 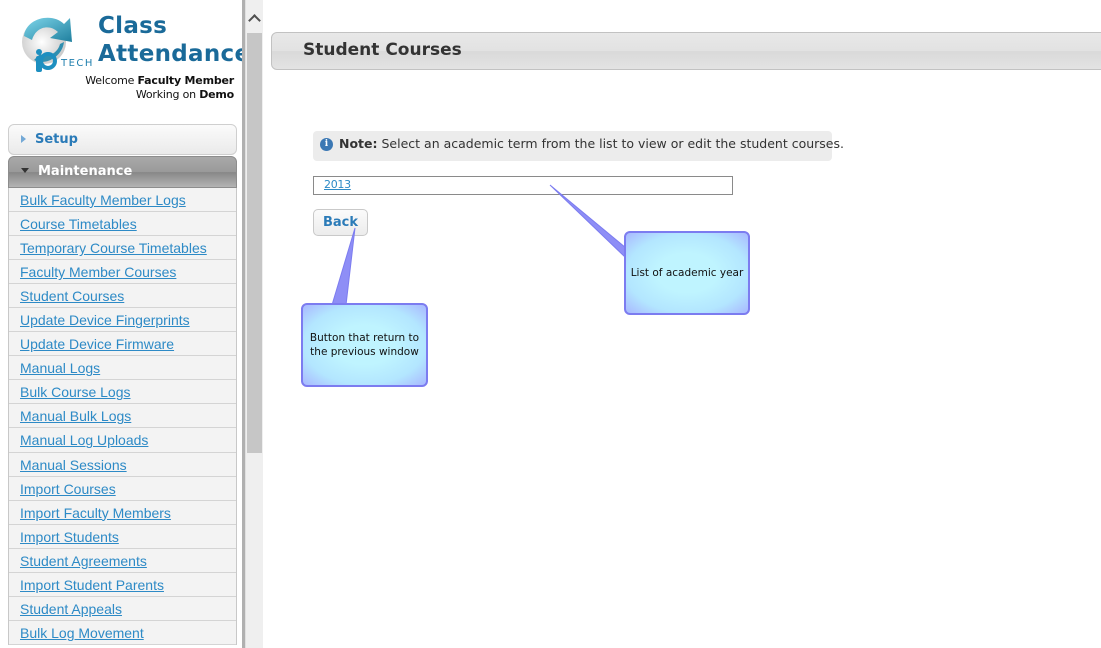 What do you see at coordinates (98, 272) in the screenshot?
I see `sidebar-link: Faculty Member Courses` at bounding box center [98, 272].